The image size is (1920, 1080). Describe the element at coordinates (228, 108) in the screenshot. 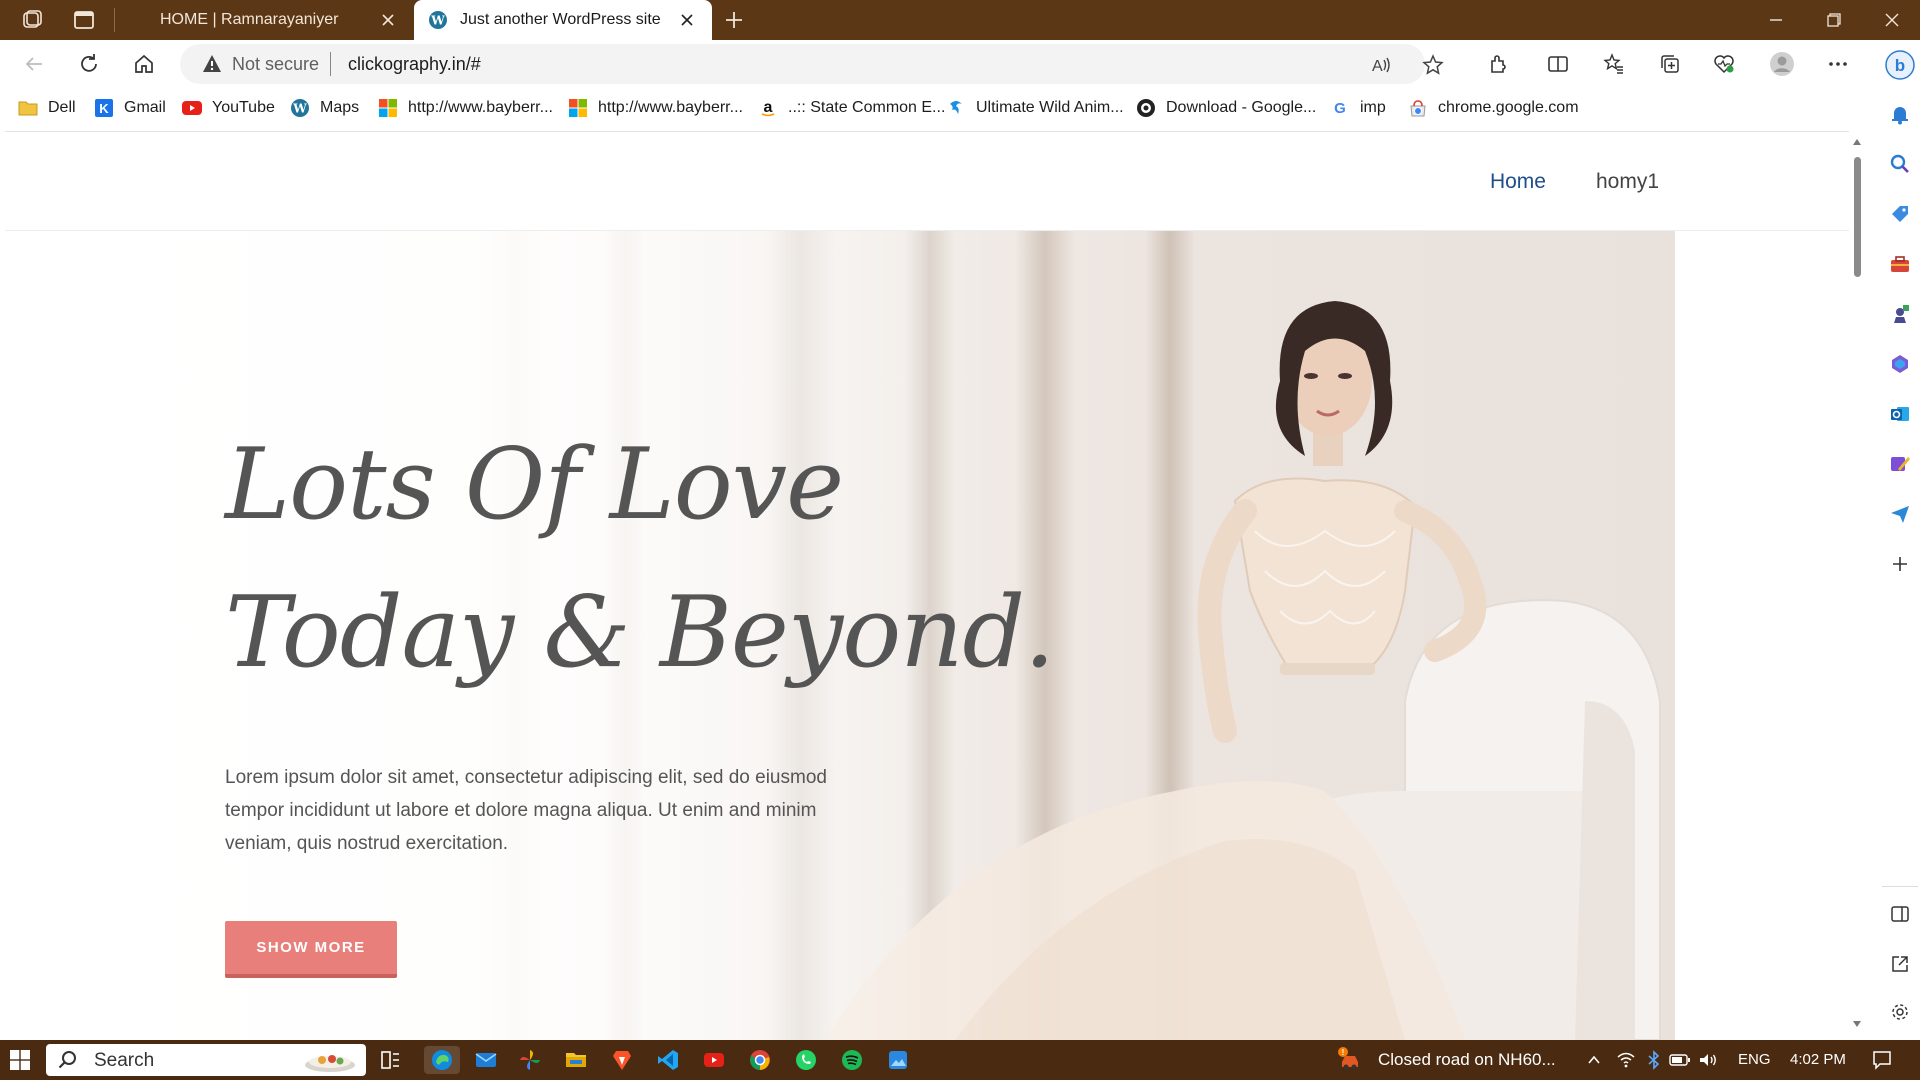

I see `bookmark-youtube: YouTube` at that location.